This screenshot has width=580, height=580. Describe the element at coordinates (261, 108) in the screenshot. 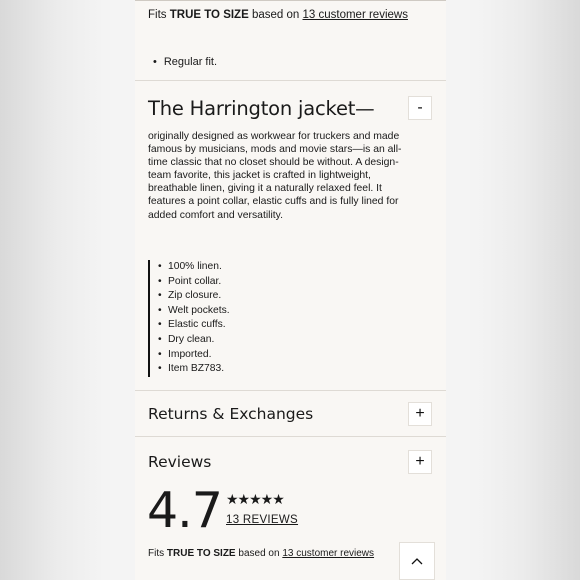

I see `product-title: The Harrington jacket—` at that location.